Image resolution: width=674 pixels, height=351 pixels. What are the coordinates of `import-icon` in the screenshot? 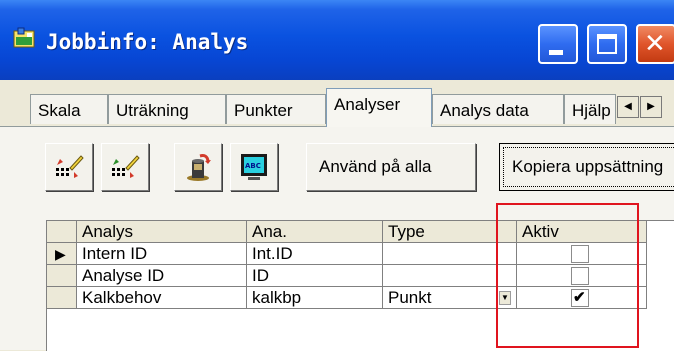 It's located at (199, 167).